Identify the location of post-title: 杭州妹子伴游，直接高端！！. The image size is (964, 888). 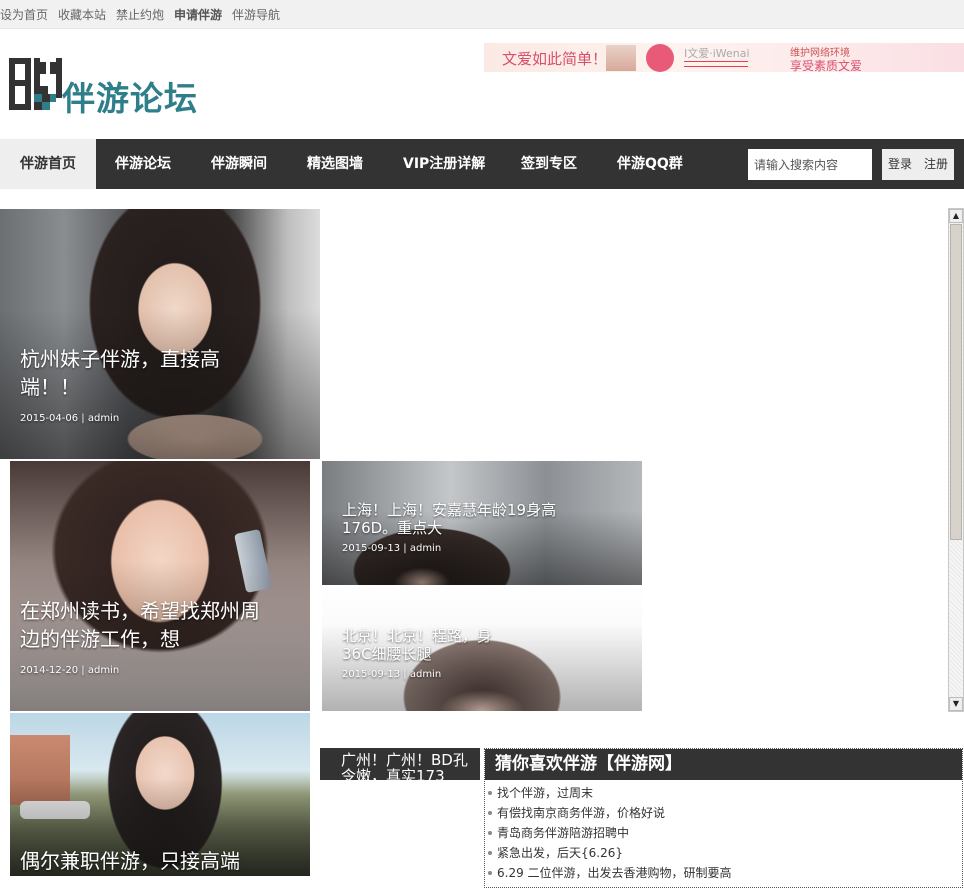
(140, 373).